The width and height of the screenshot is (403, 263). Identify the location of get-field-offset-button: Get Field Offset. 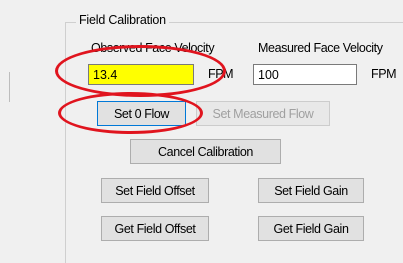
(155, 228).